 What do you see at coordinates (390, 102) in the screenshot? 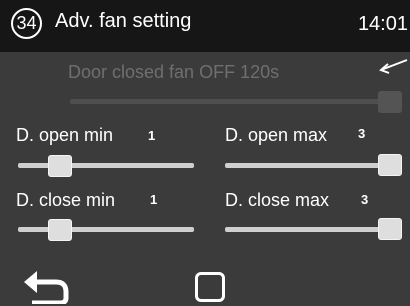
I see `door-closed-fan-slider-thumb` at bounding box center [390, 102].